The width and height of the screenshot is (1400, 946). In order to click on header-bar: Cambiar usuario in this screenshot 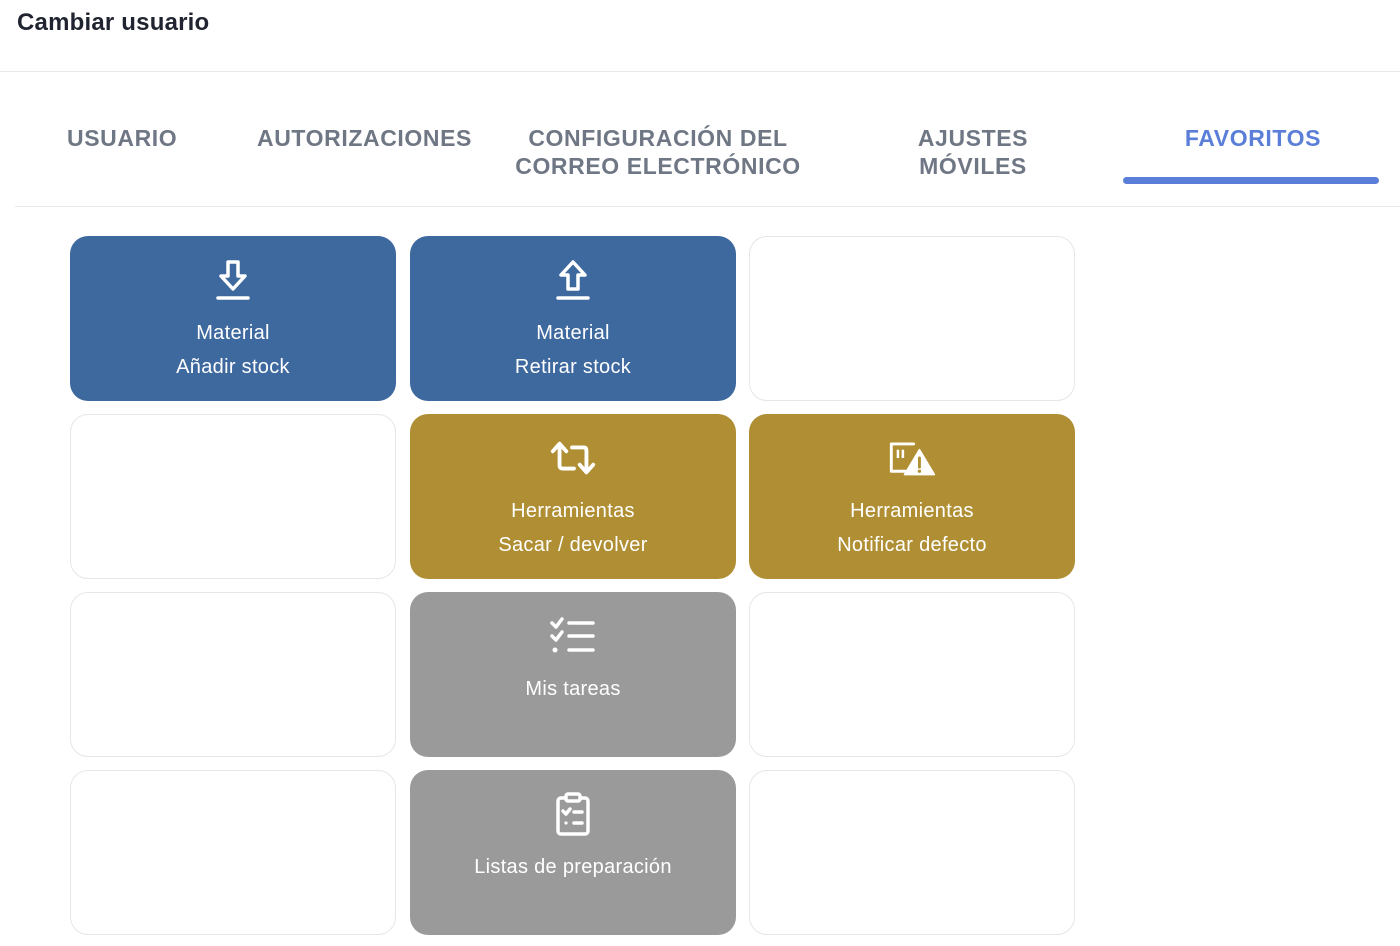, I will do `click(700, 36)`.